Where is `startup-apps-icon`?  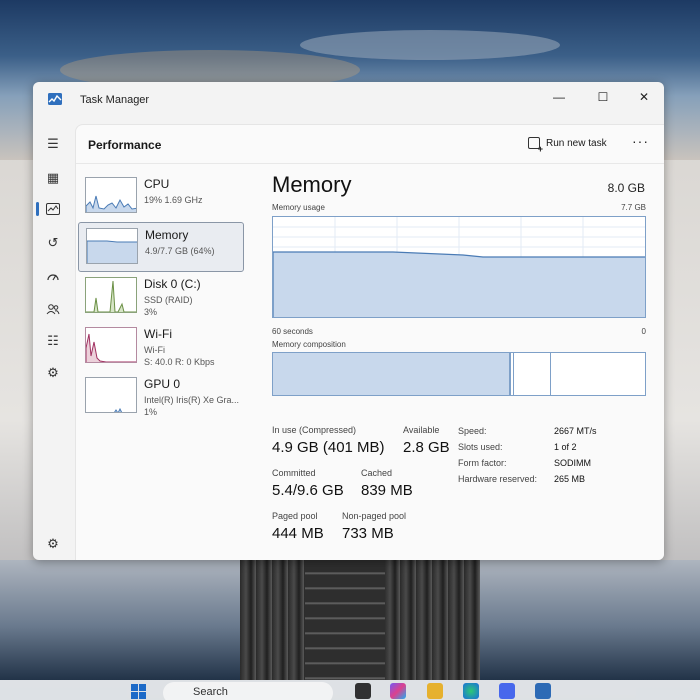
startup-apps-icon is located at coordinates (53, 276).